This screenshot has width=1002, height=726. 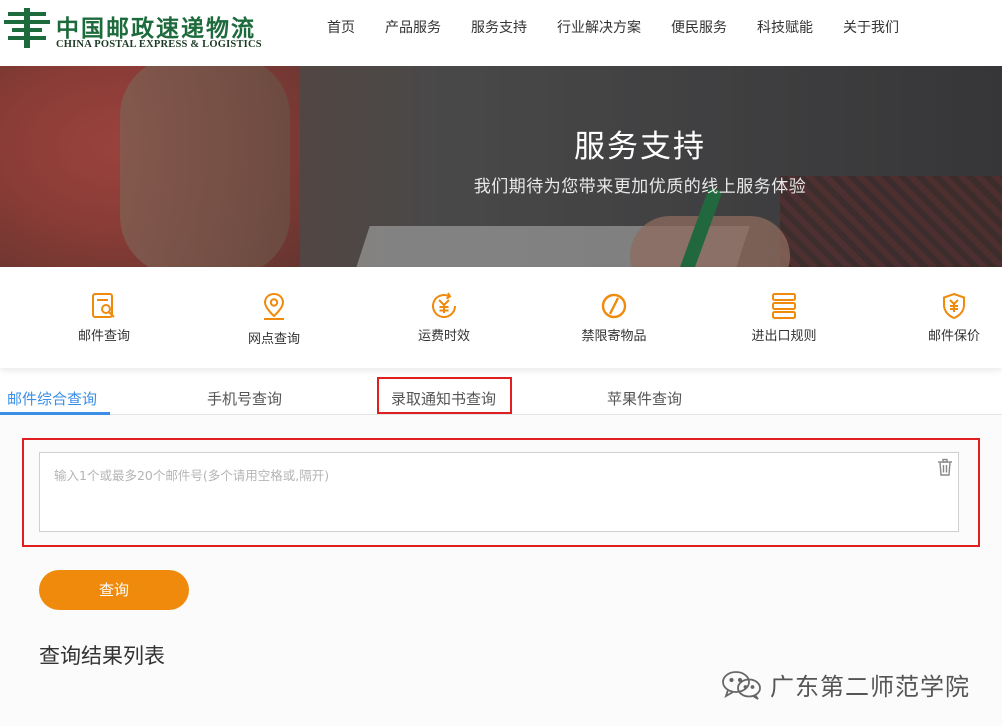 I want to click on rules-icon, so click(x=784, y=306).